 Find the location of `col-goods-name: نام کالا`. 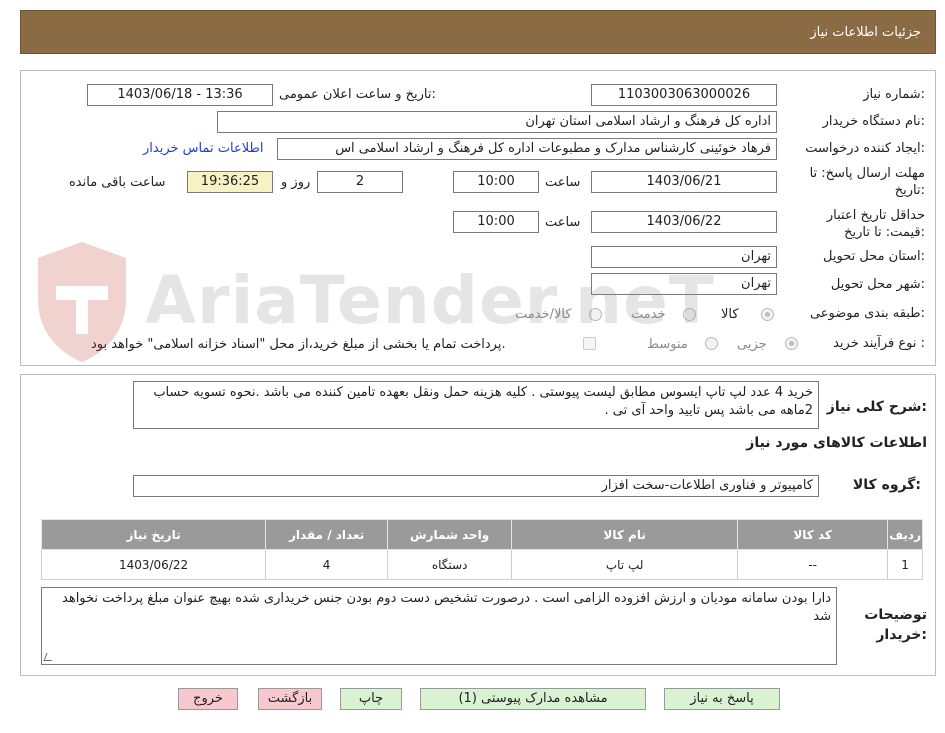

col-goods-name: نام کالا is located at coordinates (625, 534).